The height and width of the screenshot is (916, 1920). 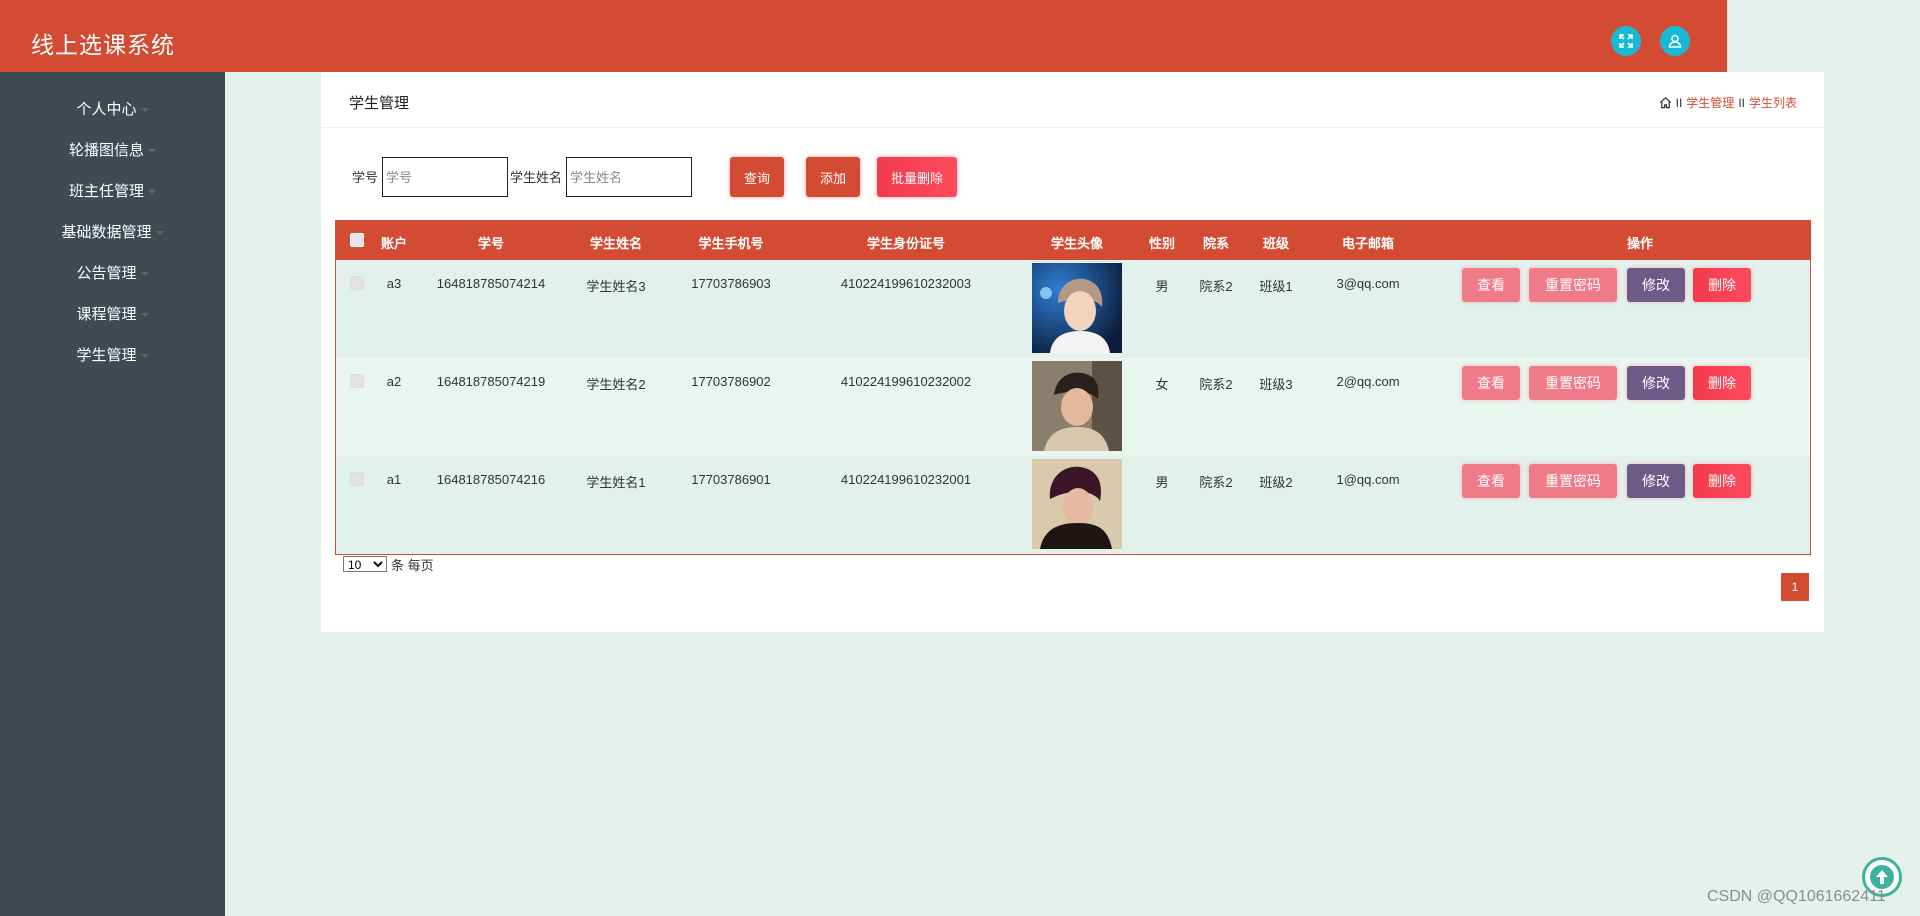 What do you see at coordinates (106, 150) in the screenshot?
I see `sidebar-item-label: 轮播图信息` at bounding box center [106, 150].